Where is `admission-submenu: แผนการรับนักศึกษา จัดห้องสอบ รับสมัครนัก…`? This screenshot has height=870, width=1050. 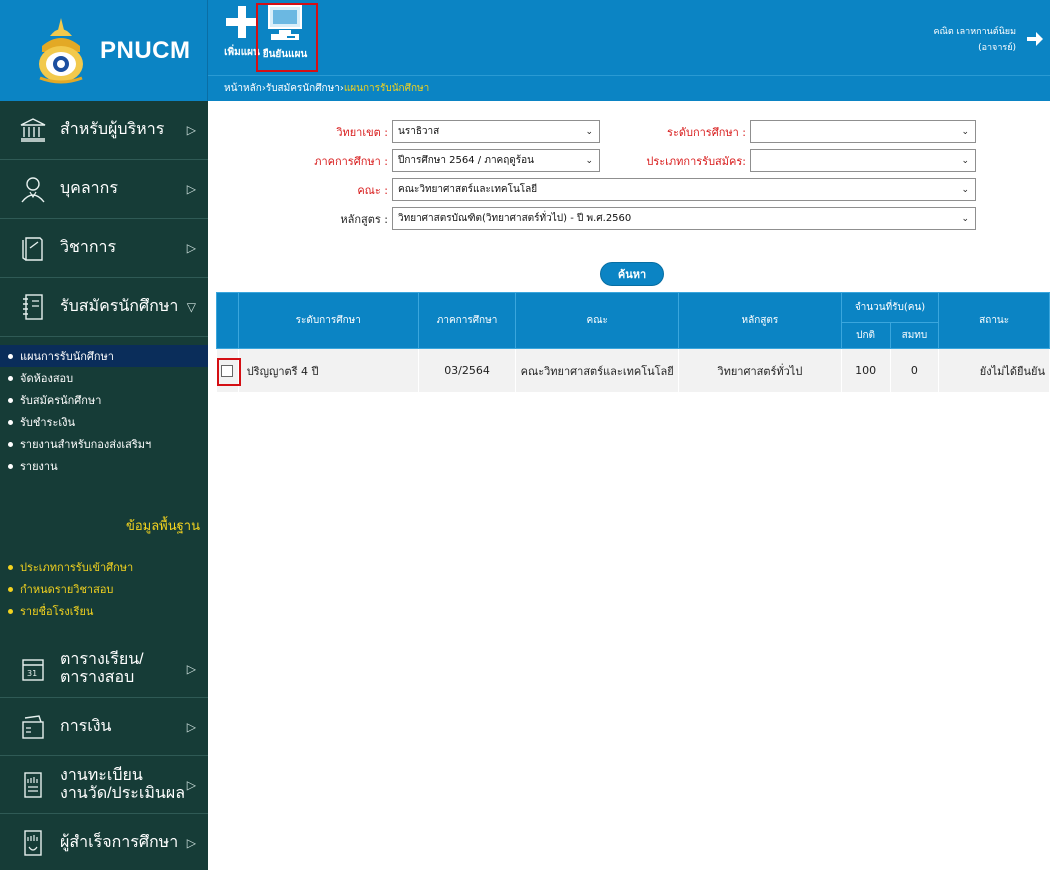 admission-submenu: แผนการรับนักศึกษา จัดห้องสอบ รับสมัครนัก… is located at coordinates (104, 479).